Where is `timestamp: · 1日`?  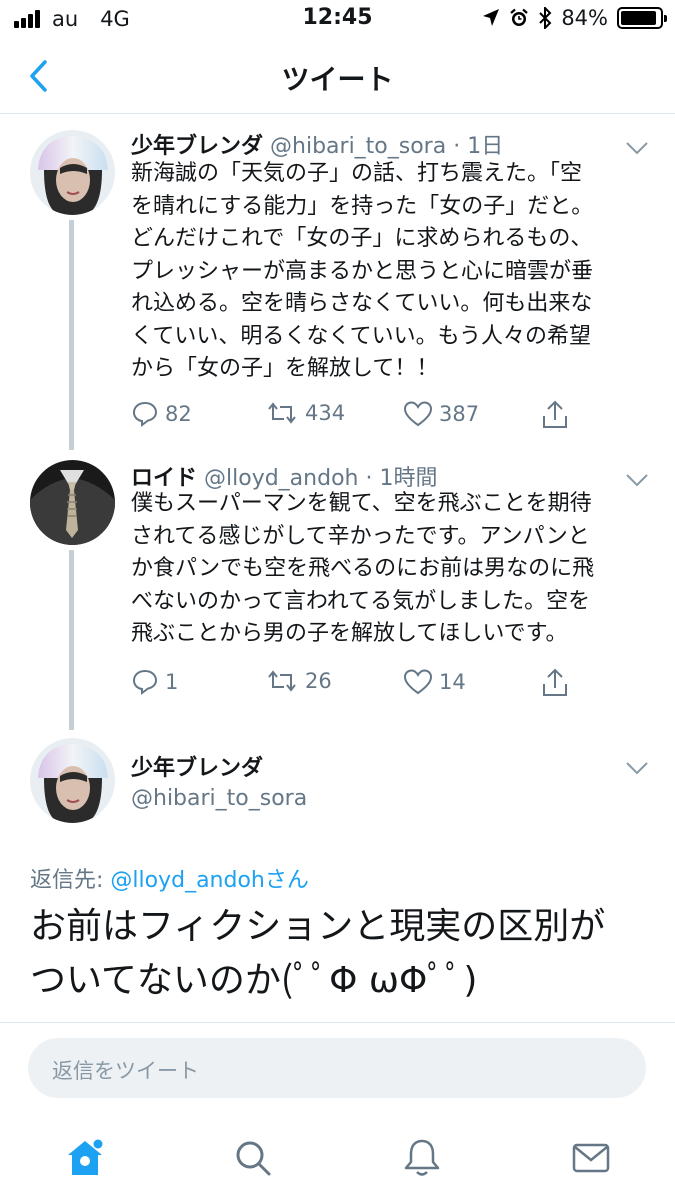
timestamp: · 1日 is located at coordinates (478, 146).